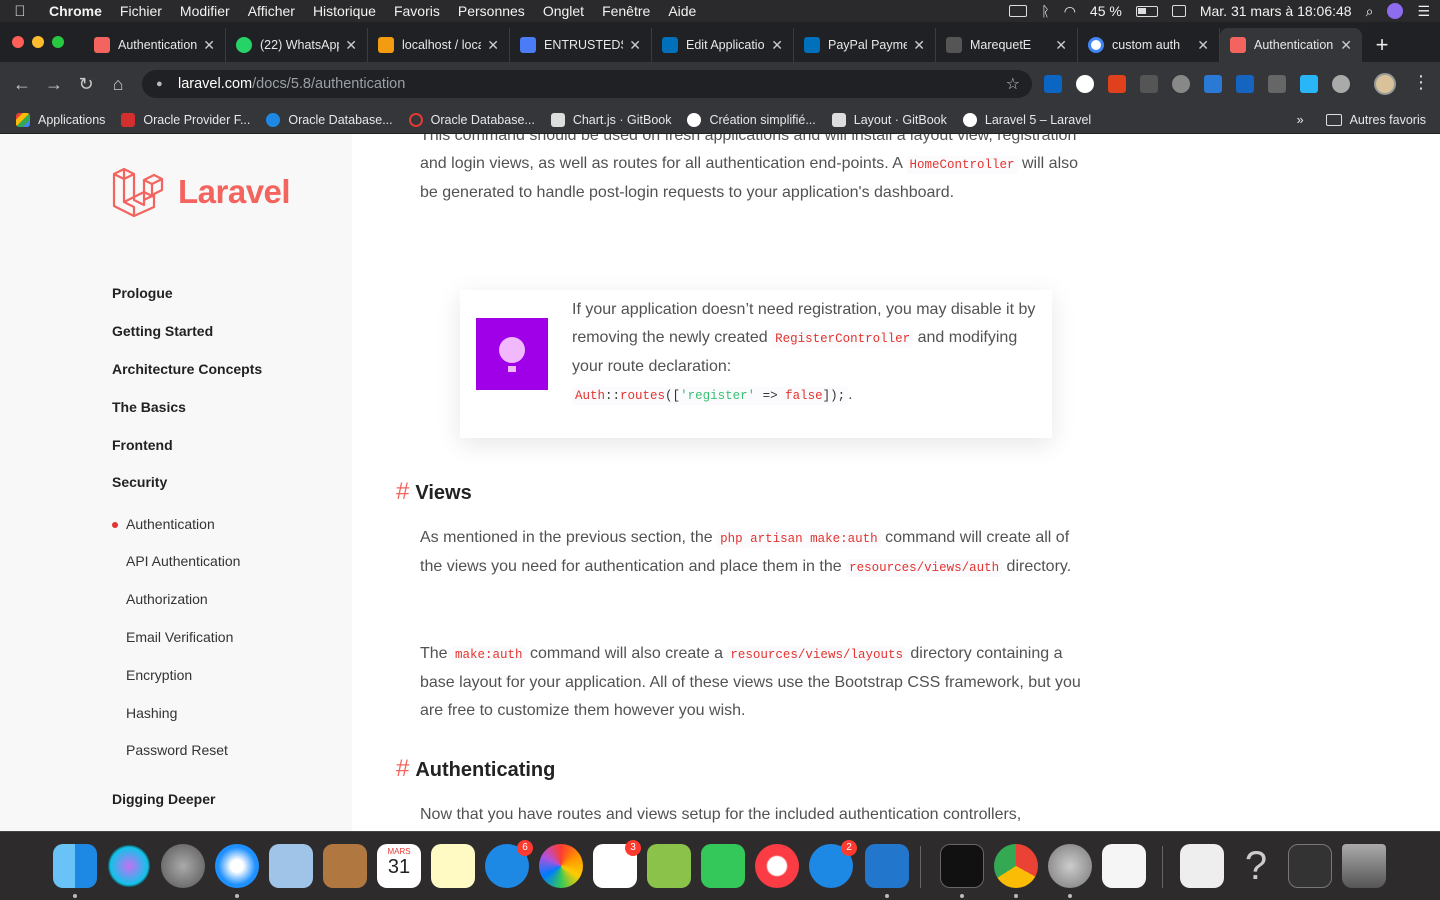  What do you see at coordinates (179, 637) in the screenshot?
I see `nav-email-verification: Email Verification` at bounding box center [179, 637].